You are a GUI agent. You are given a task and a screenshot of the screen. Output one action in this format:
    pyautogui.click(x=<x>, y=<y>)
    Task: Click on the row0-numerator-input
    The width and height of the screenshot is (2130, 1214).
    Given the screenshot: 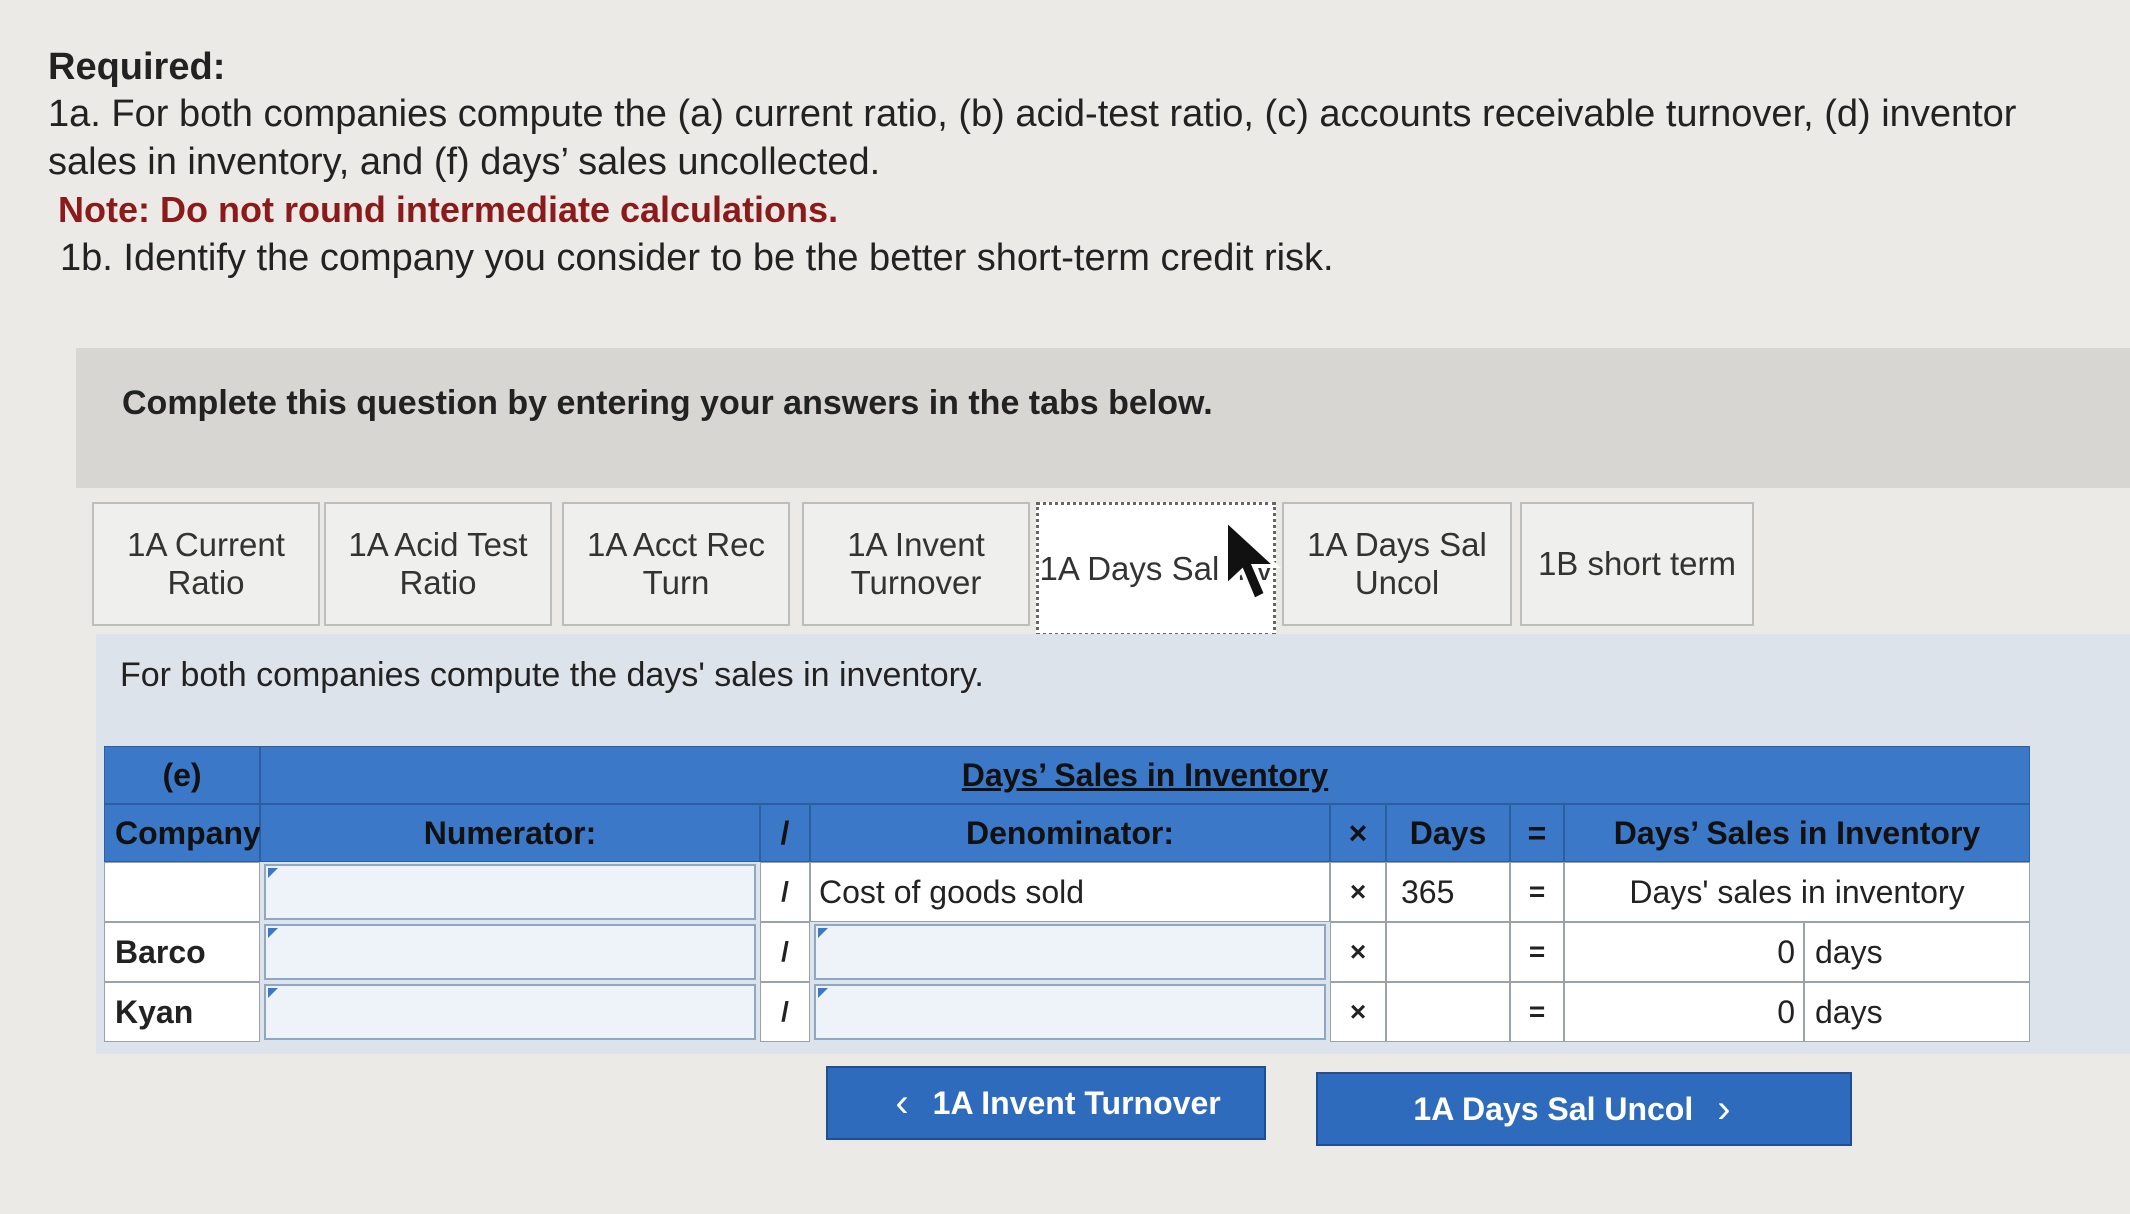 What is the action you would take?
    pyautogui.click(x=510, y=892)
    